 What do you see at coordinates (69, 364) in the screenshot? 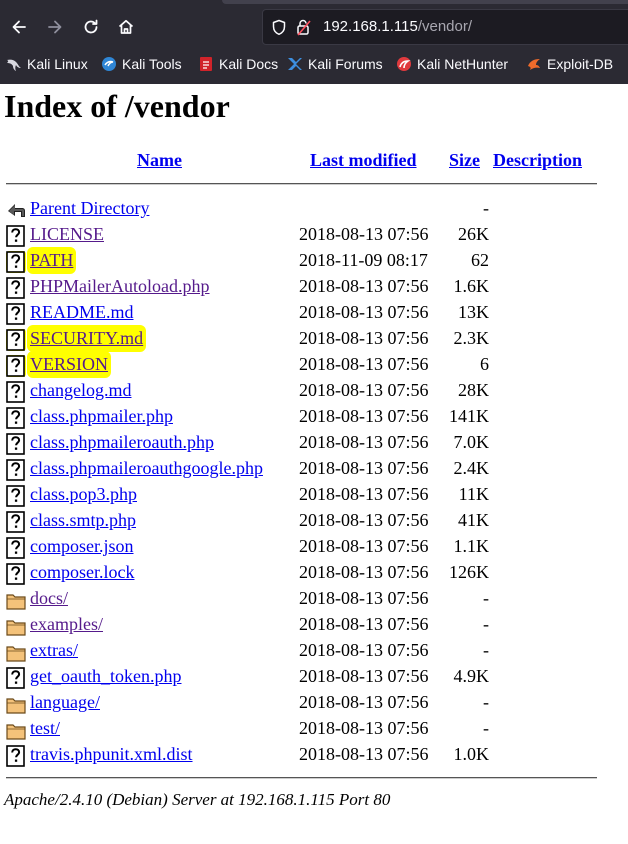
I see `file-link: VERSION` at bounding box center [69, 364].